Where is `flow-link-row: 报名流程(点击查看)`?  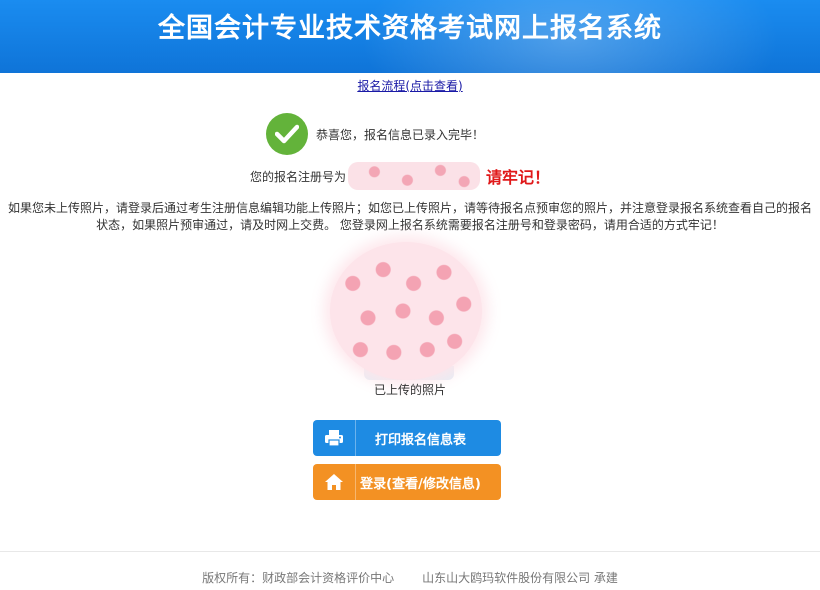 flow-link-row: 报名流程(点击查看) is located at coordinates (410, 85).